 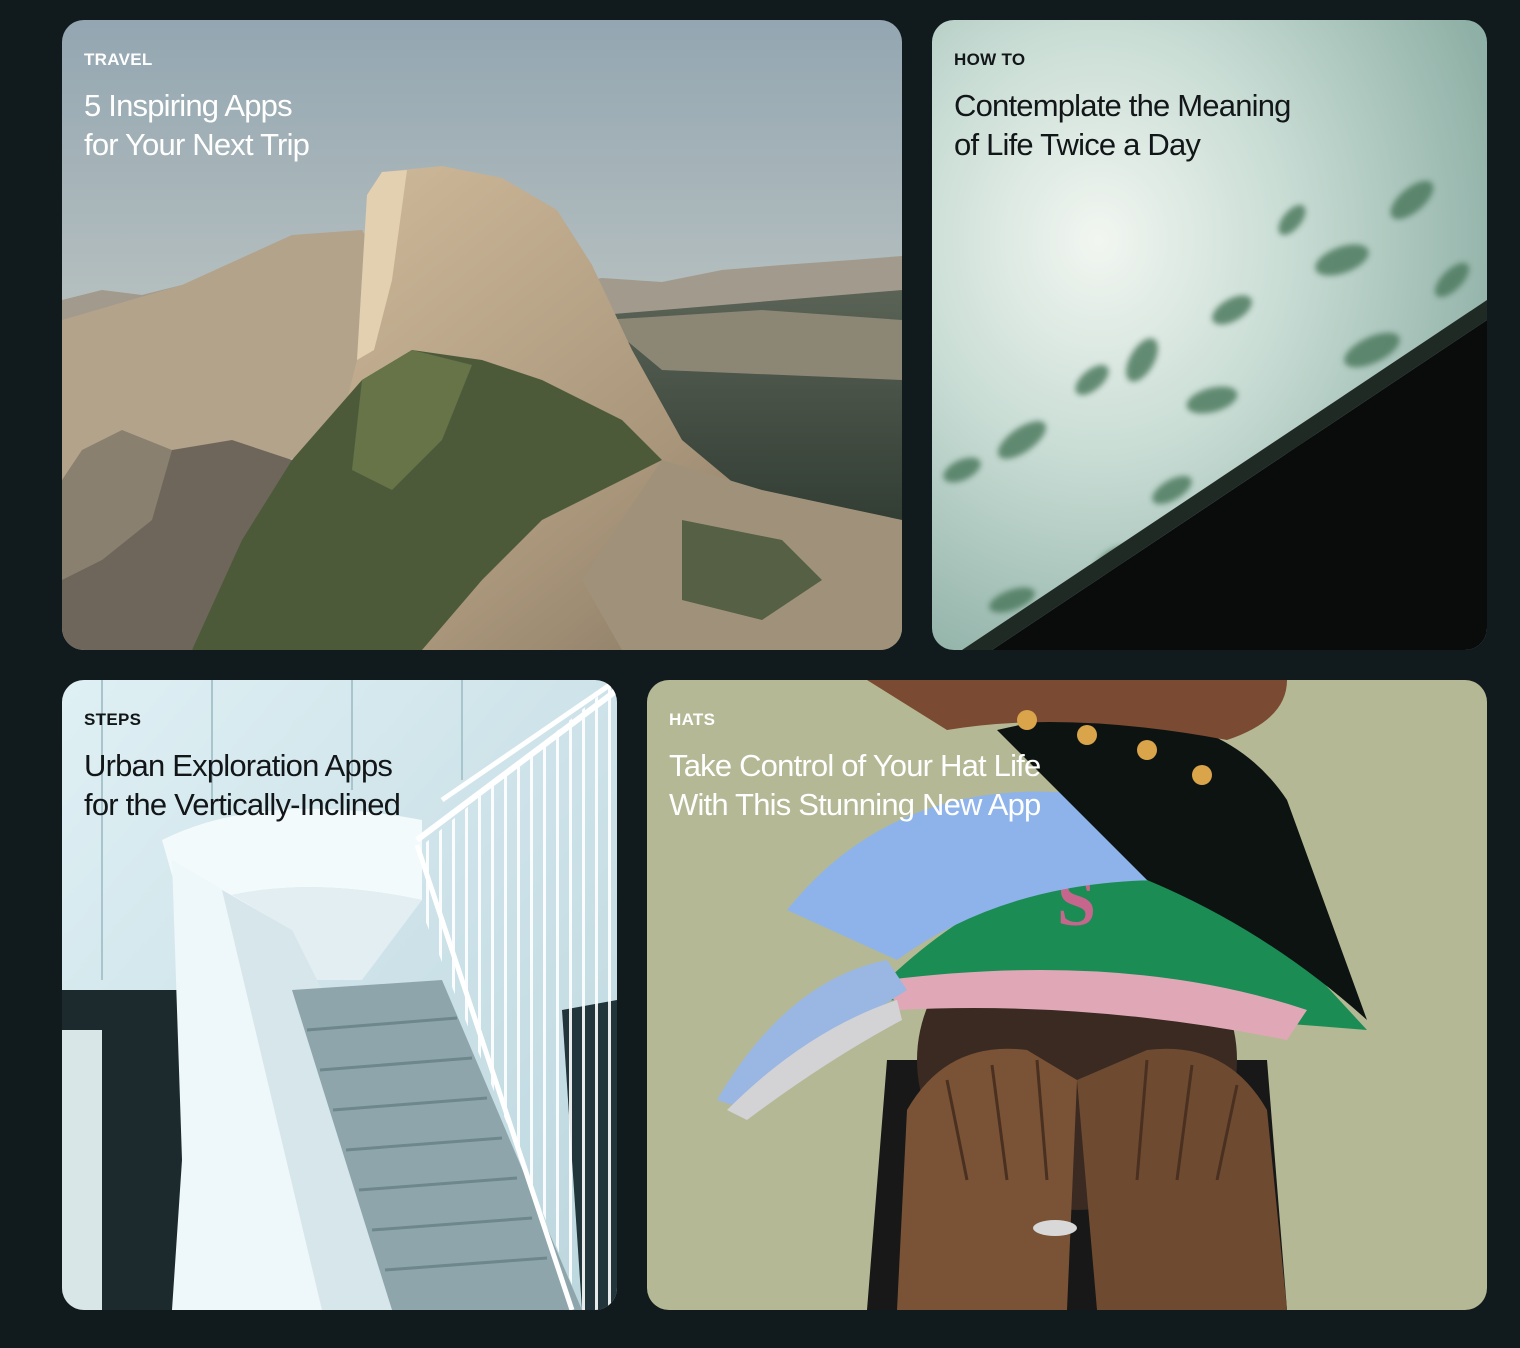 I want to click on article-title: 5 Inspiring Apps for Your Next Trip, so click(x=482, y=125).